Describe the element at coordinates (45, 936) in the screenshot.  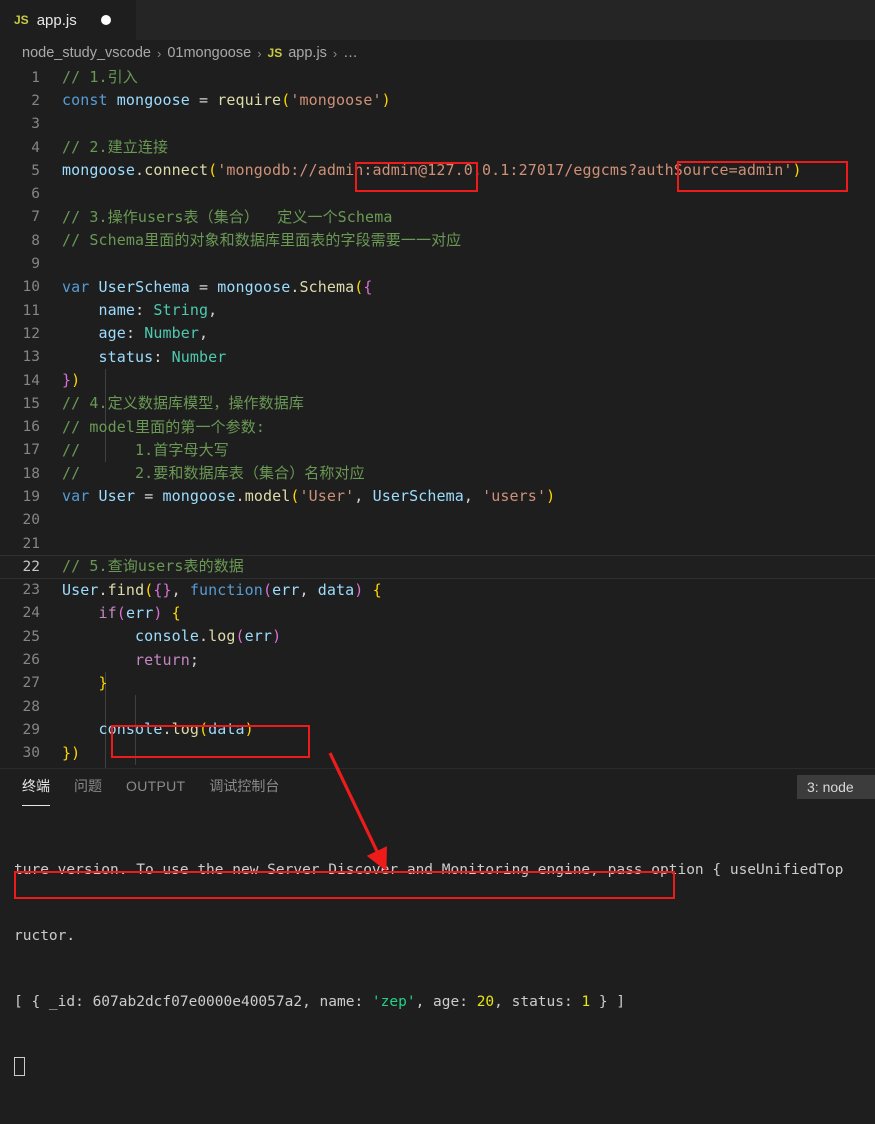
I see `terminal-line: ructor.` at that location.